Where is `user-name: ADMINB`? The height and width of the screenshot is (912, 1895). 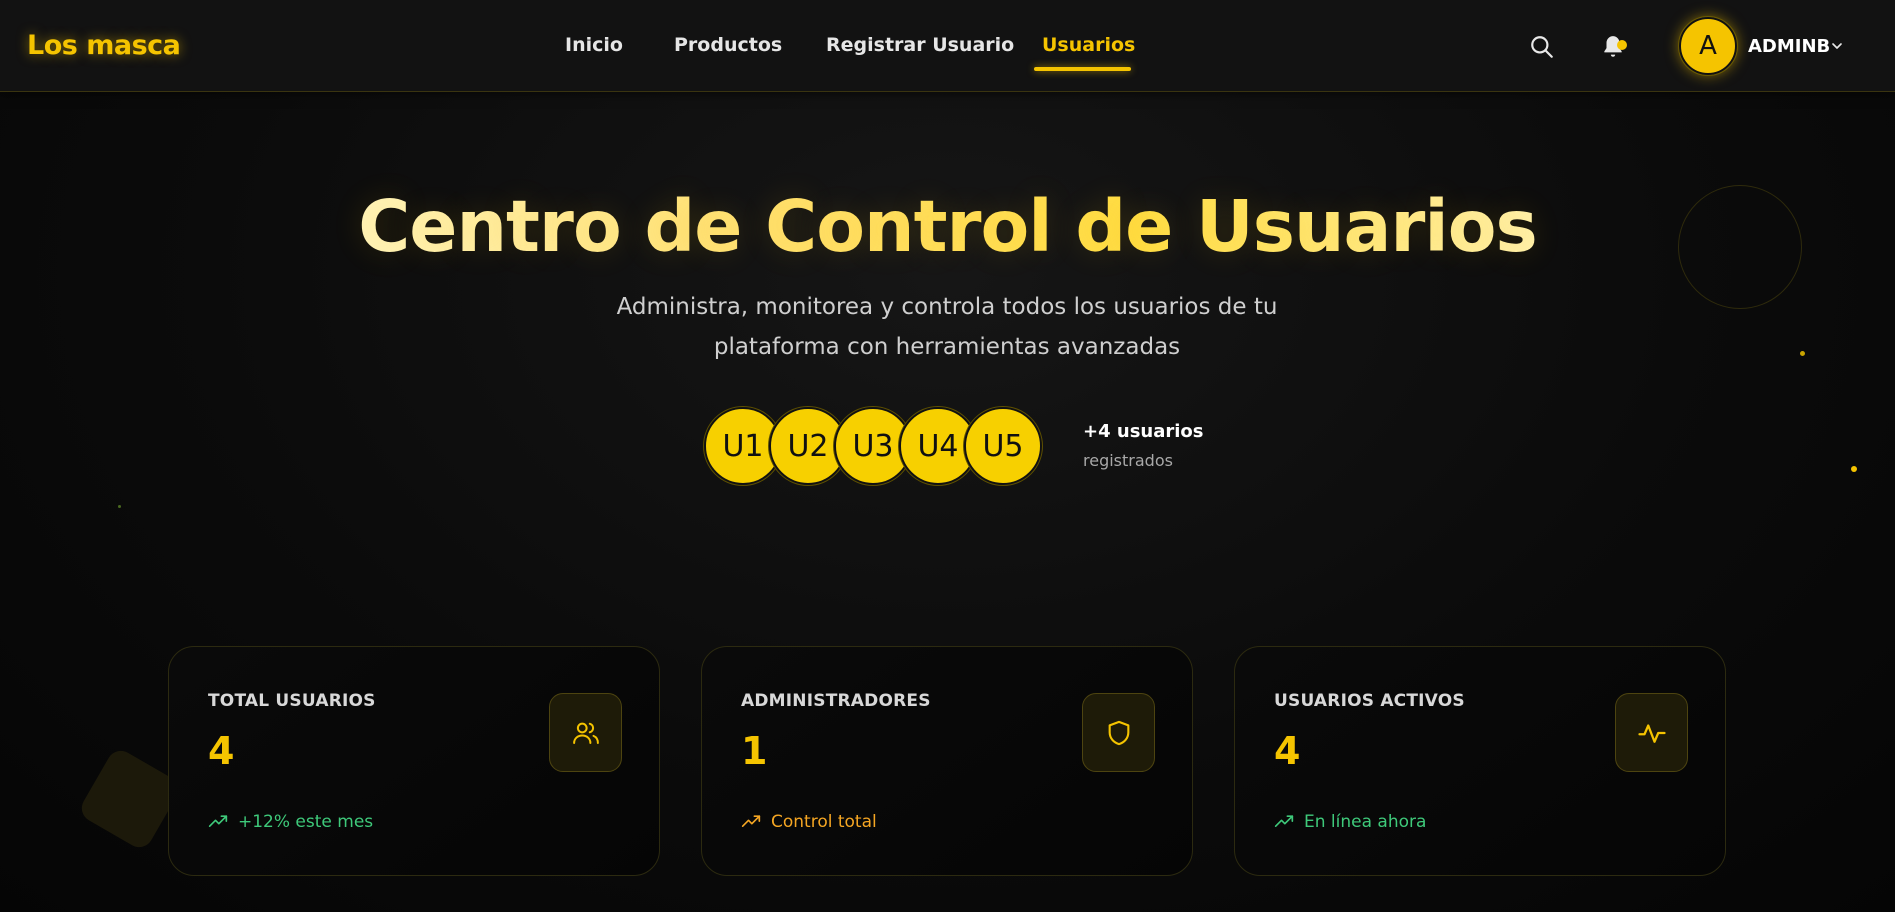
user-name: ADMINB is located at coordinates (1789, 46).